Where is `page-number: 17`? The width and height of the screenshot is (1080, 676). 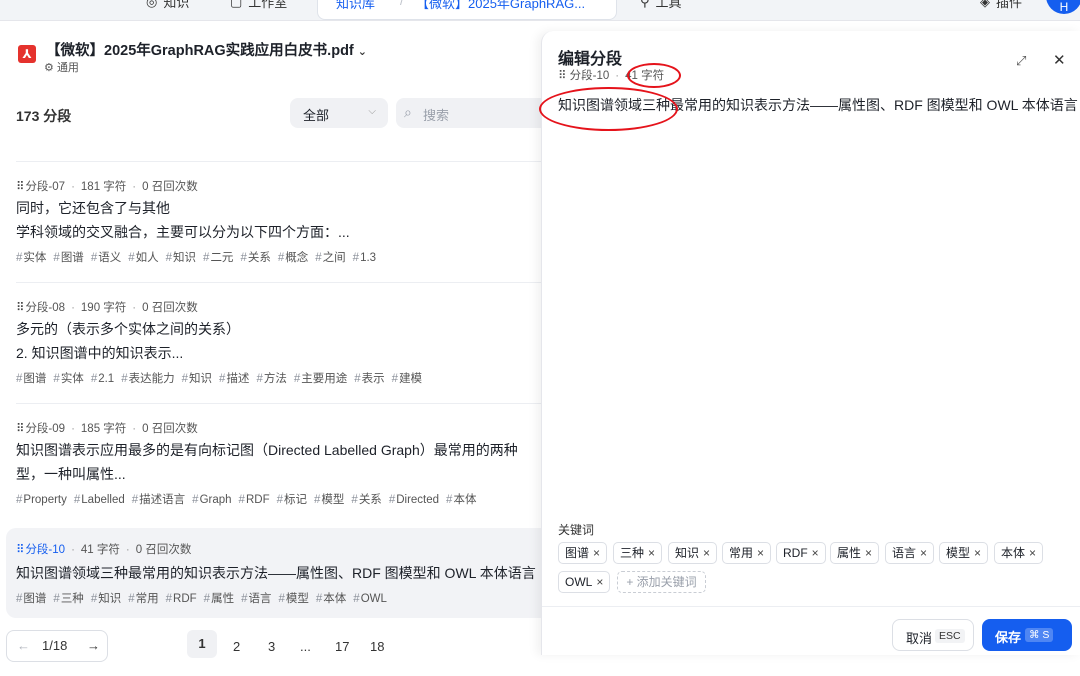
page-number: 17 is located at coordinates (342, 646).